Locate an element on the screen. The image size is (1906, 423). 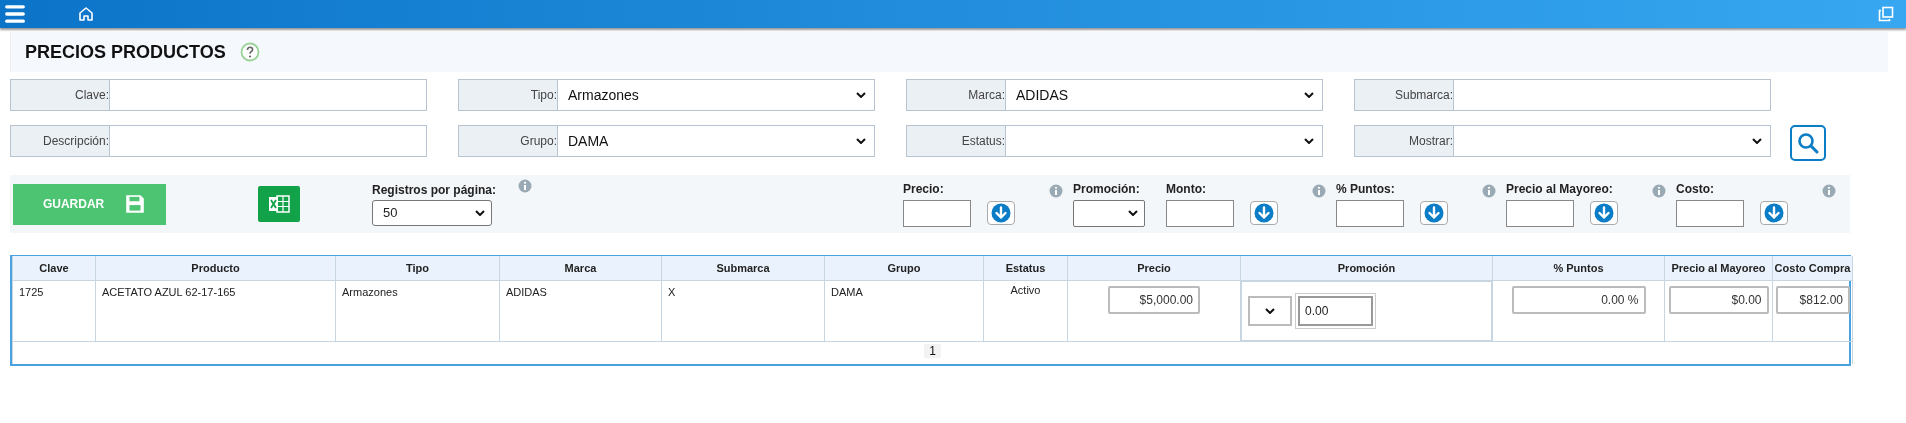
field-label: Estatus: is located at coordinates (956, 141).